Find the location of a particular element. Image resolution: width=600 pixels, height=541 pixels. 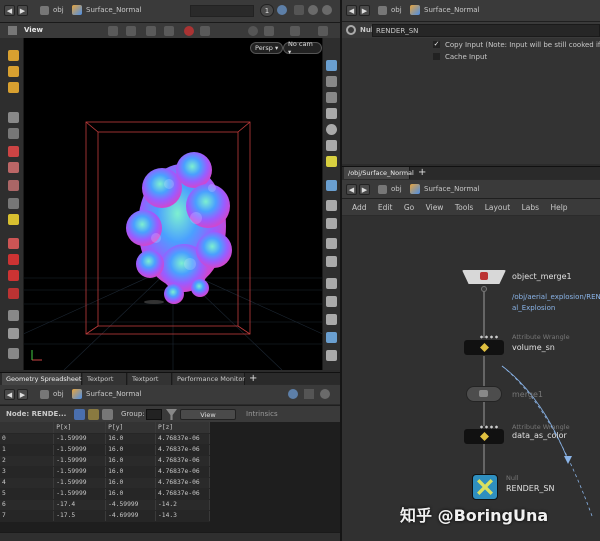

n-path-obj: obj is located at coordinates (396, 189).